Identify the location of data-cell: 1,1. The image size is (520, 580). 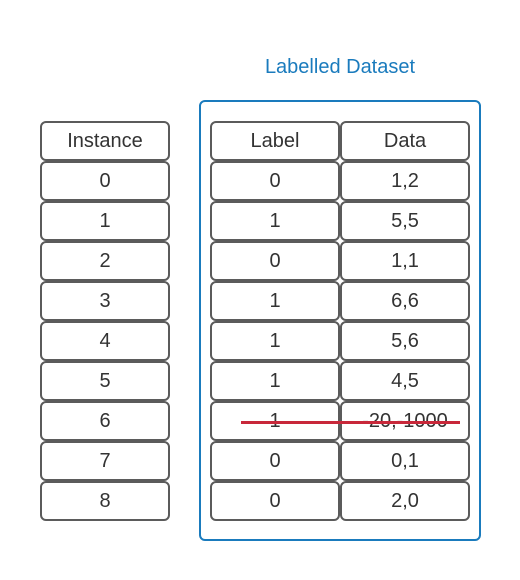
(405, 261).